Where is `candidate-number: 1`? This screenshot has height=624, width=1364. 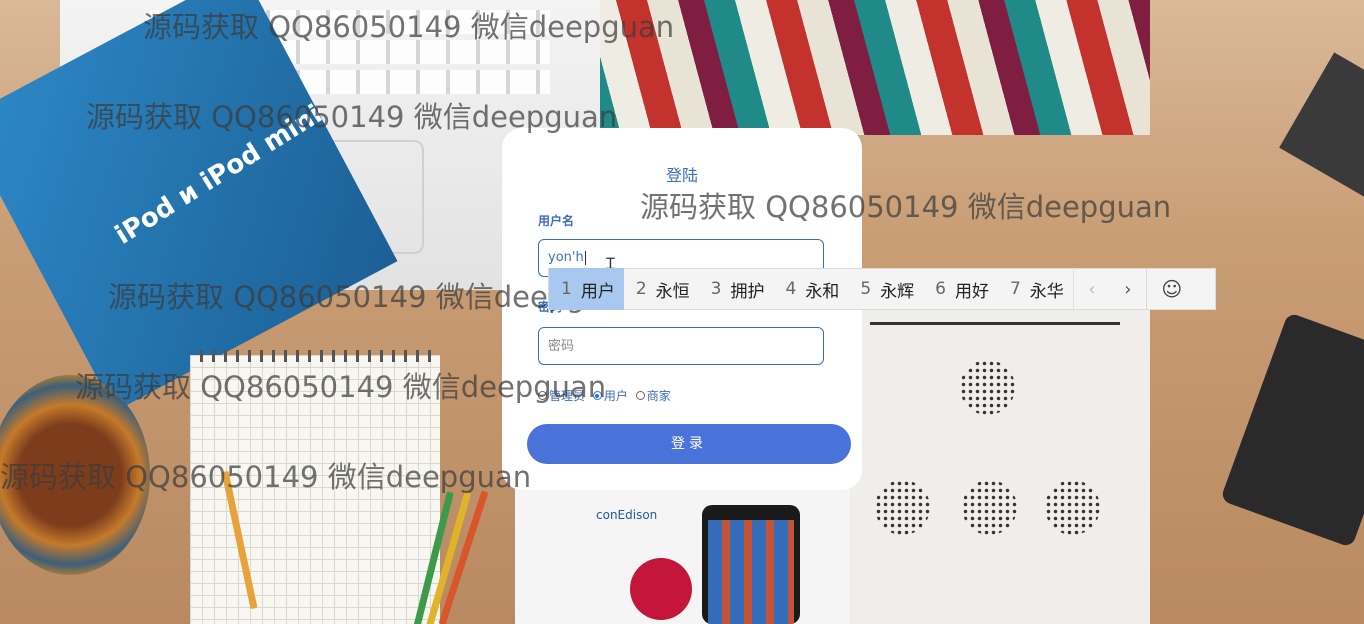
candidate-number: 1 is located at coordinates (566, 289).